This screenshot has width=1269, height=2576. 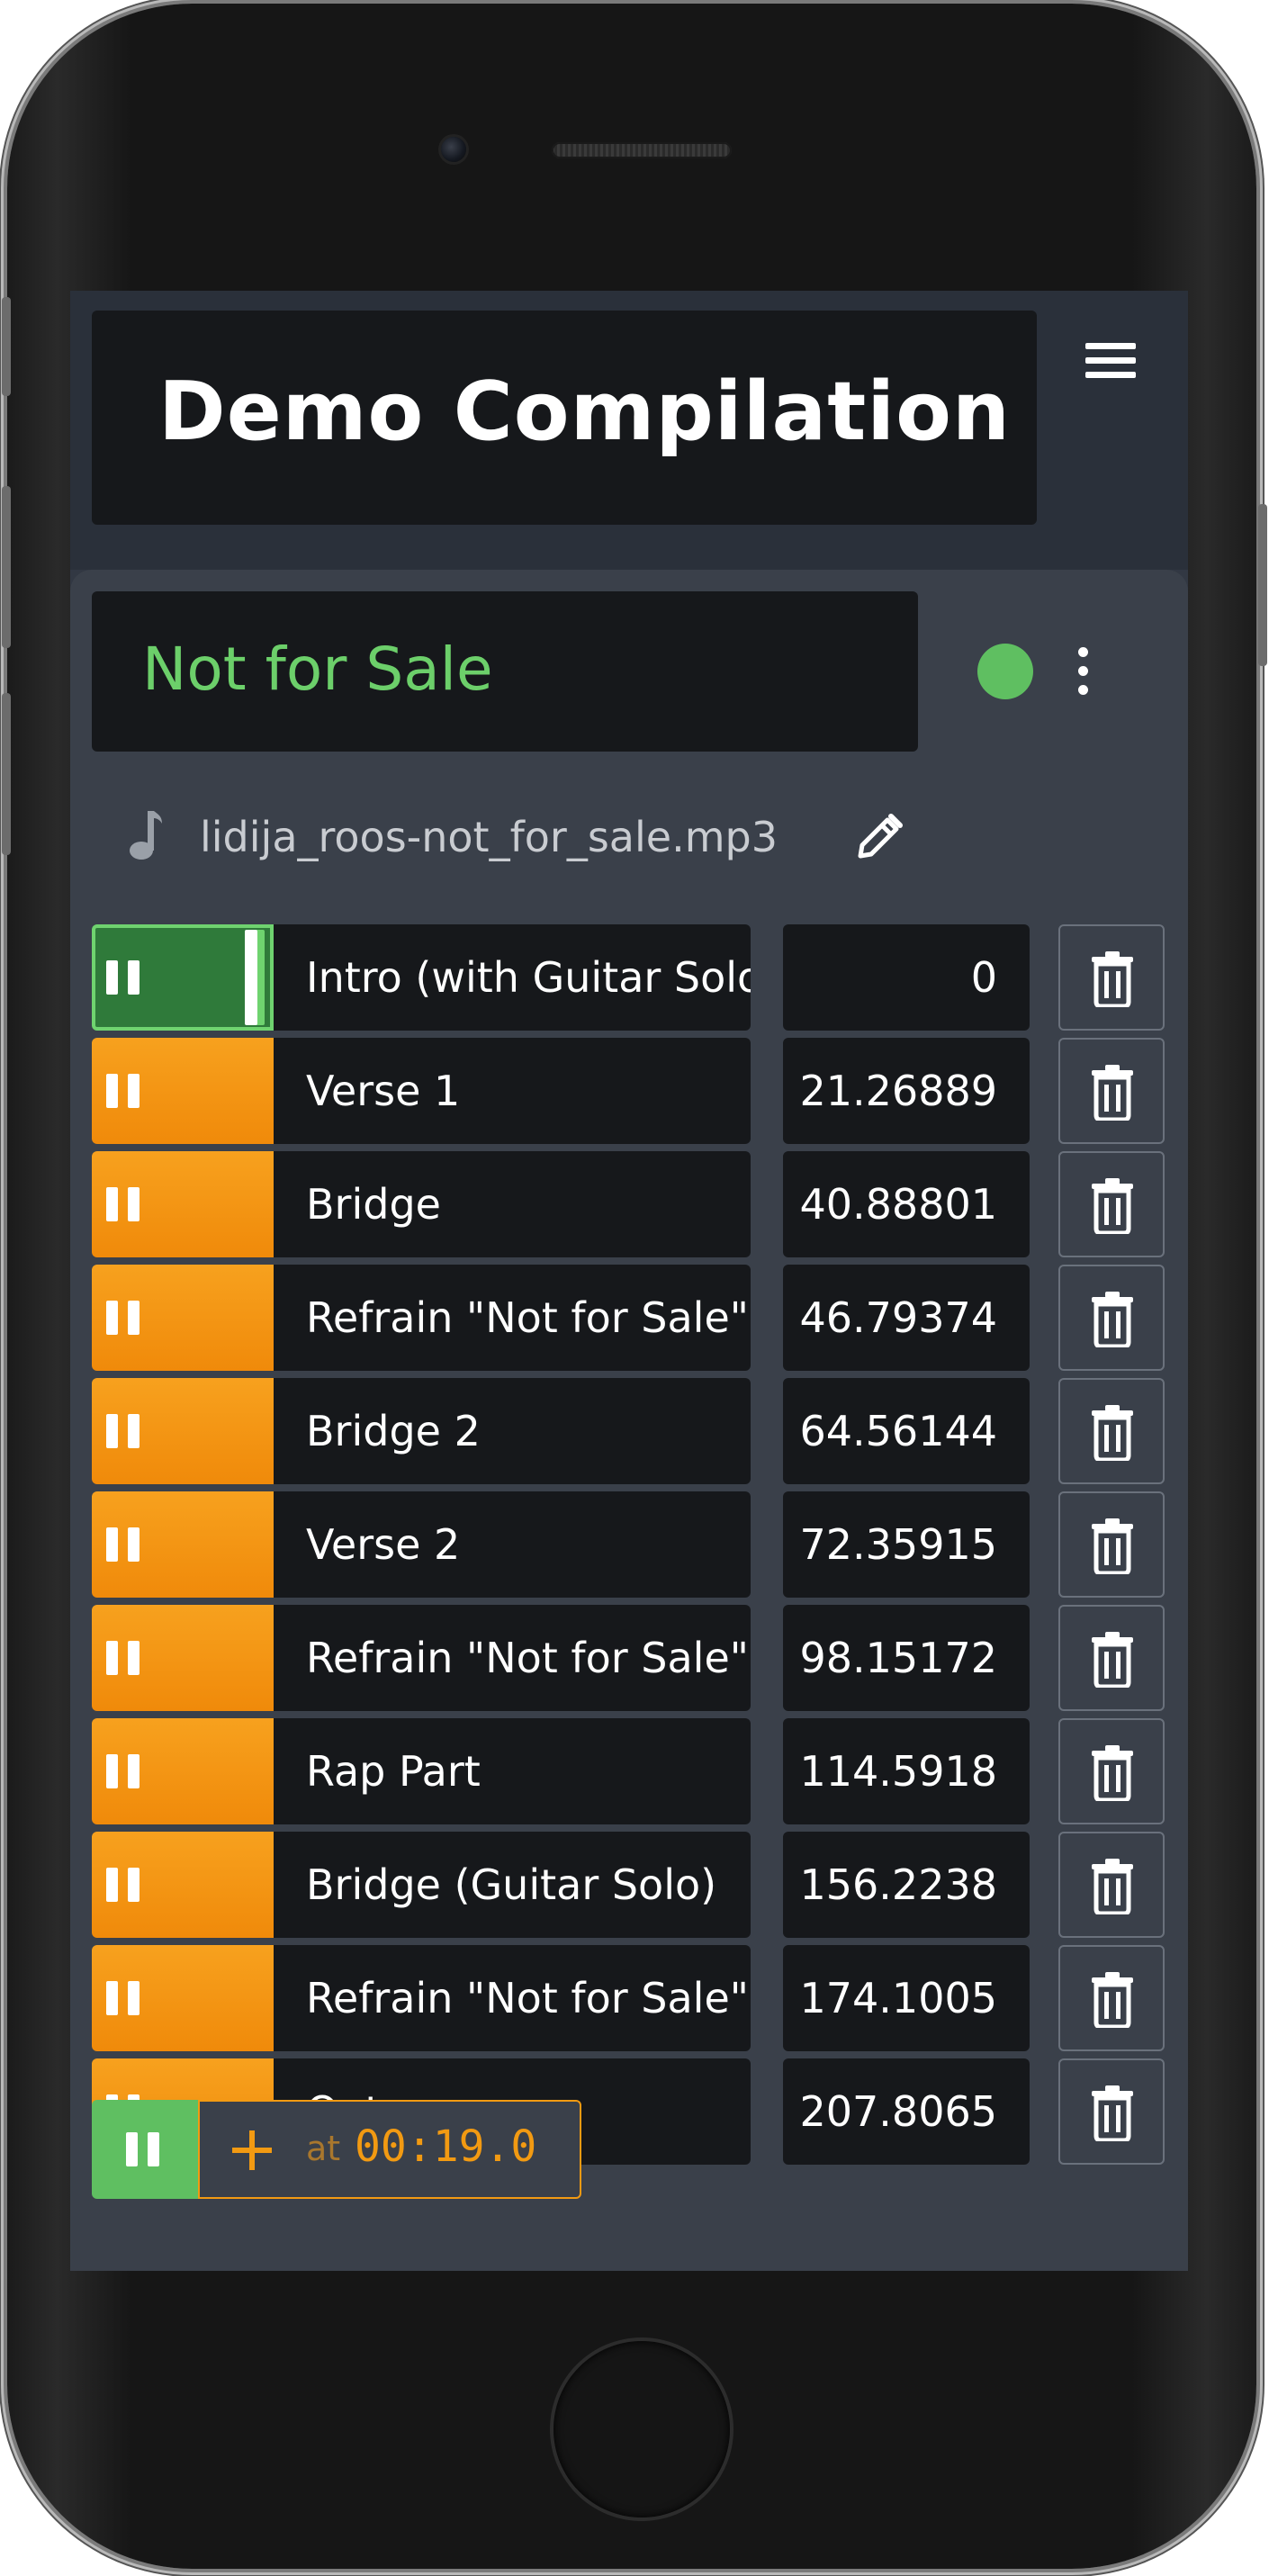 I want to click on cue-row: Refrain "Not for Sale" 98.15172, so click(x=632, y=1658).